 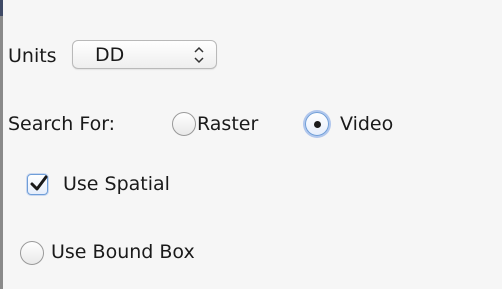 What do you see at coordinates (366, 124) in the screenshot?
I see `video-radio-label: Video` at bounding box center [366, 124].